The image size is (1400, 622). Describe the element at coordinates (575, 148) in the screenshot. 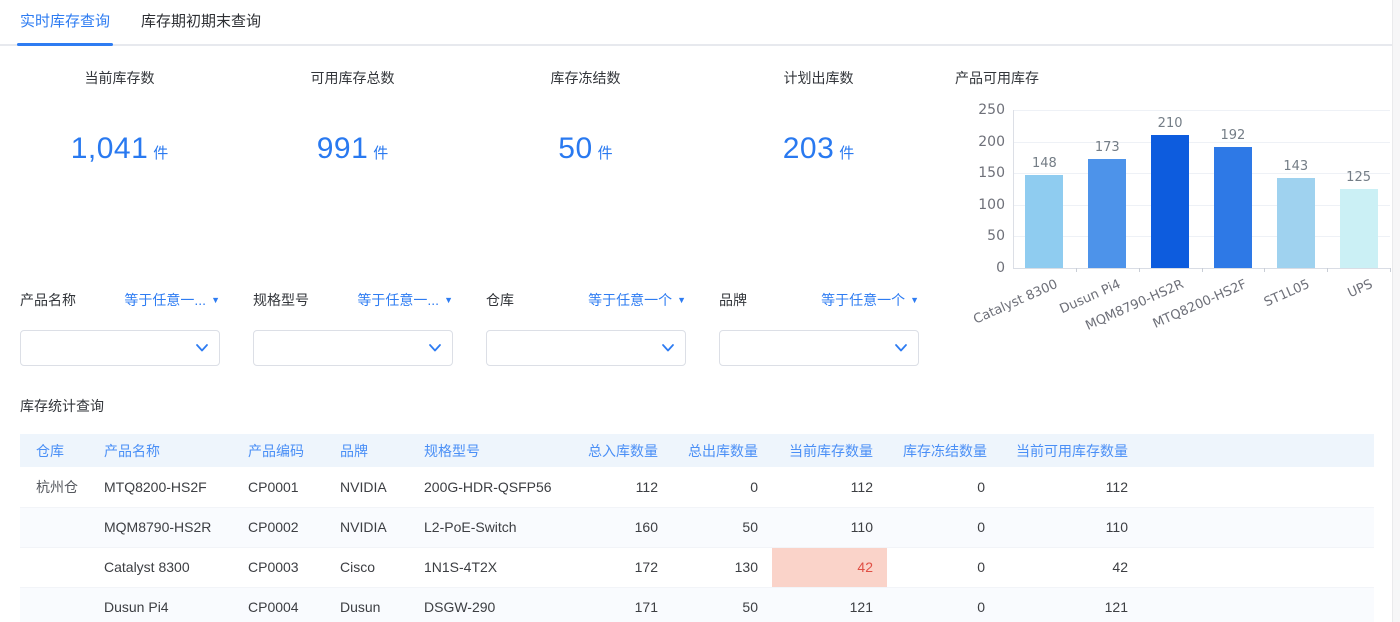

I see `kpi-value: 50` at that location.